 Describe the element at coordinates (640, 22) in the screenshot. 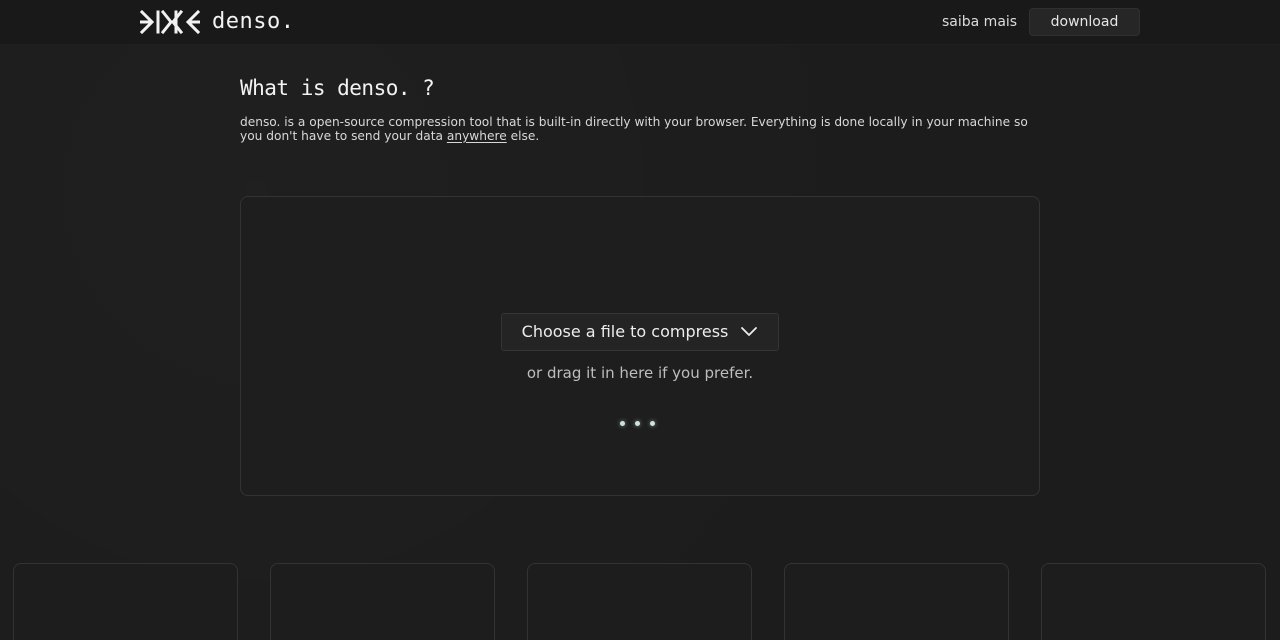

I see `header-bar: denso. saiba mais download` at that location.